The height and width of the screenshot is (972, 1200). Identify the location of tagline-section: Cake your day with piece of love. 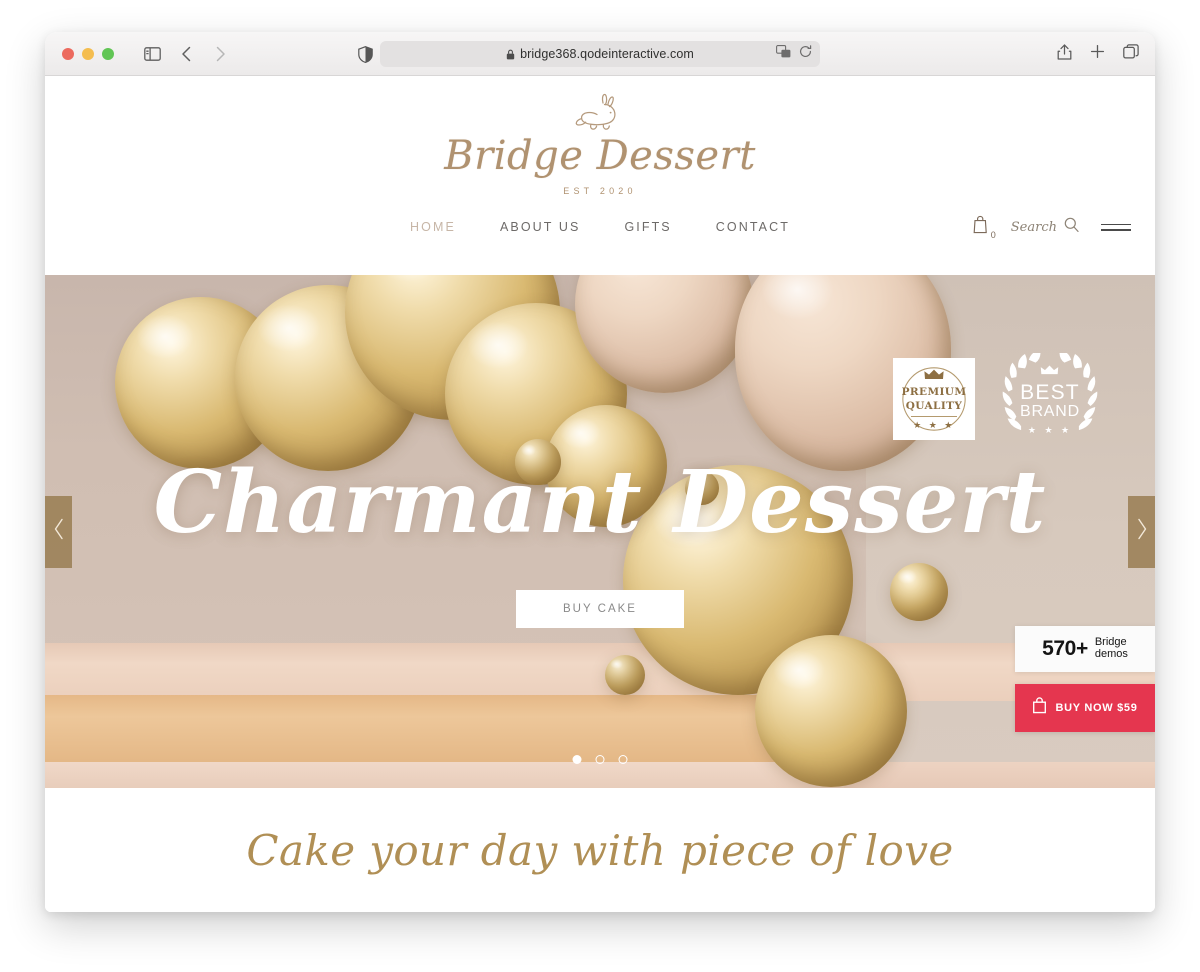
(600, 850).